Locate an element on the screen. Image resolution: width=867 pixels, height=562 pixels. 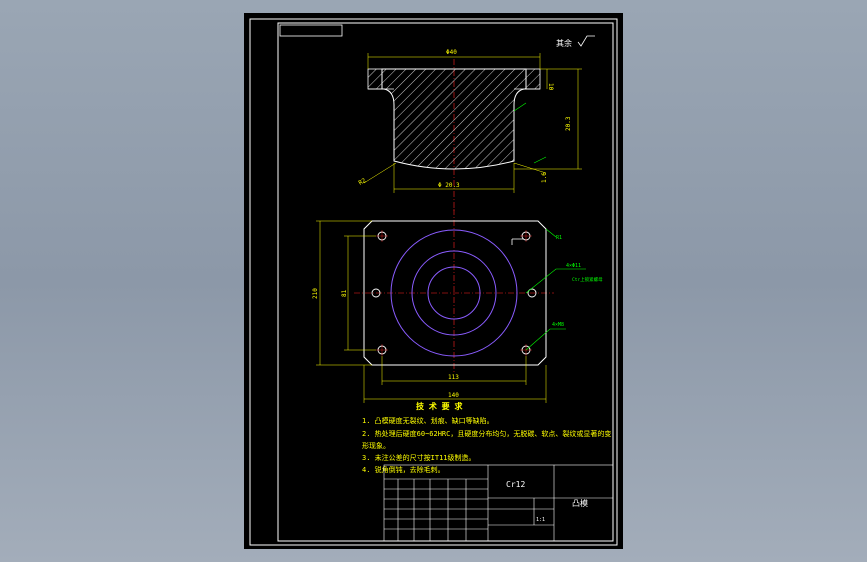
title-part-name: 凸模 is located at coordinates (580, 503).